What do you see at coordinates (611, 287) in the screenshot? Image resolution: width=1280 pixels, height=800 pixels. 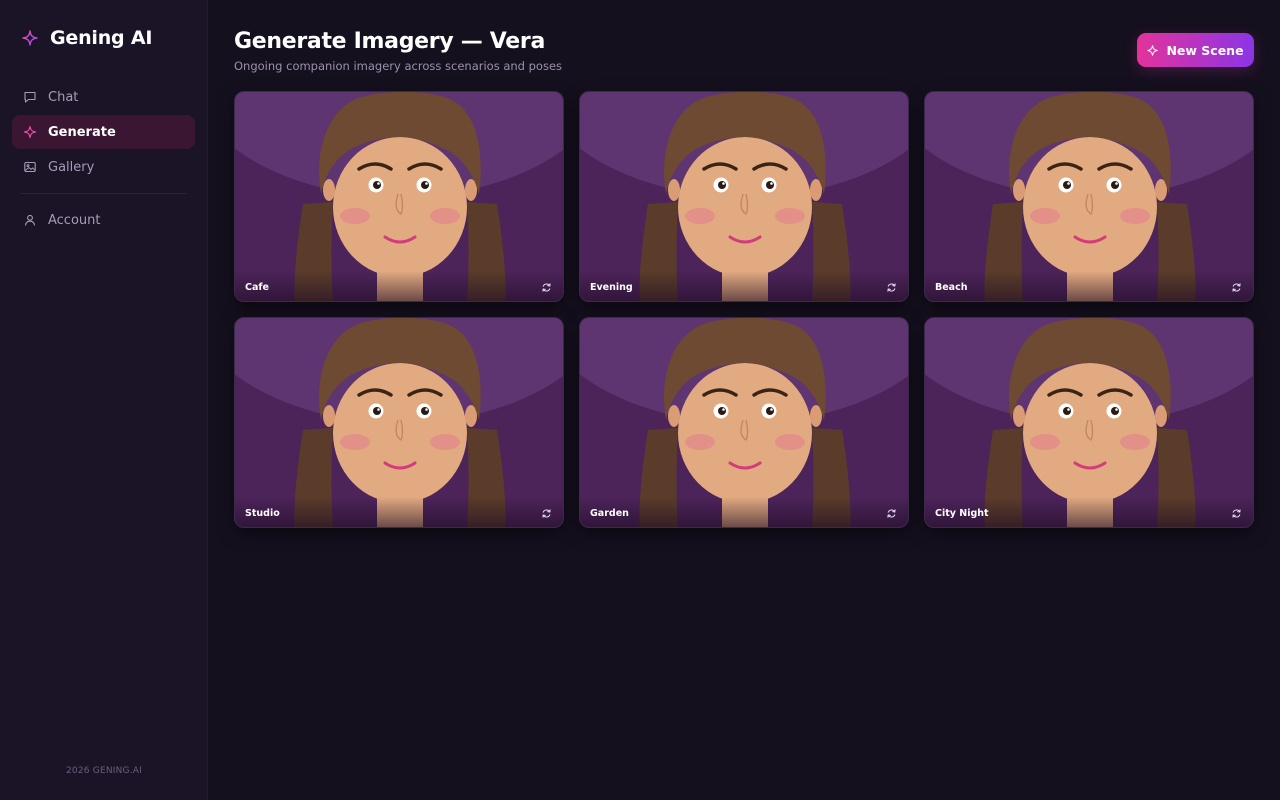 I see `scene-label: Evening` at bounding box center [611, 287].